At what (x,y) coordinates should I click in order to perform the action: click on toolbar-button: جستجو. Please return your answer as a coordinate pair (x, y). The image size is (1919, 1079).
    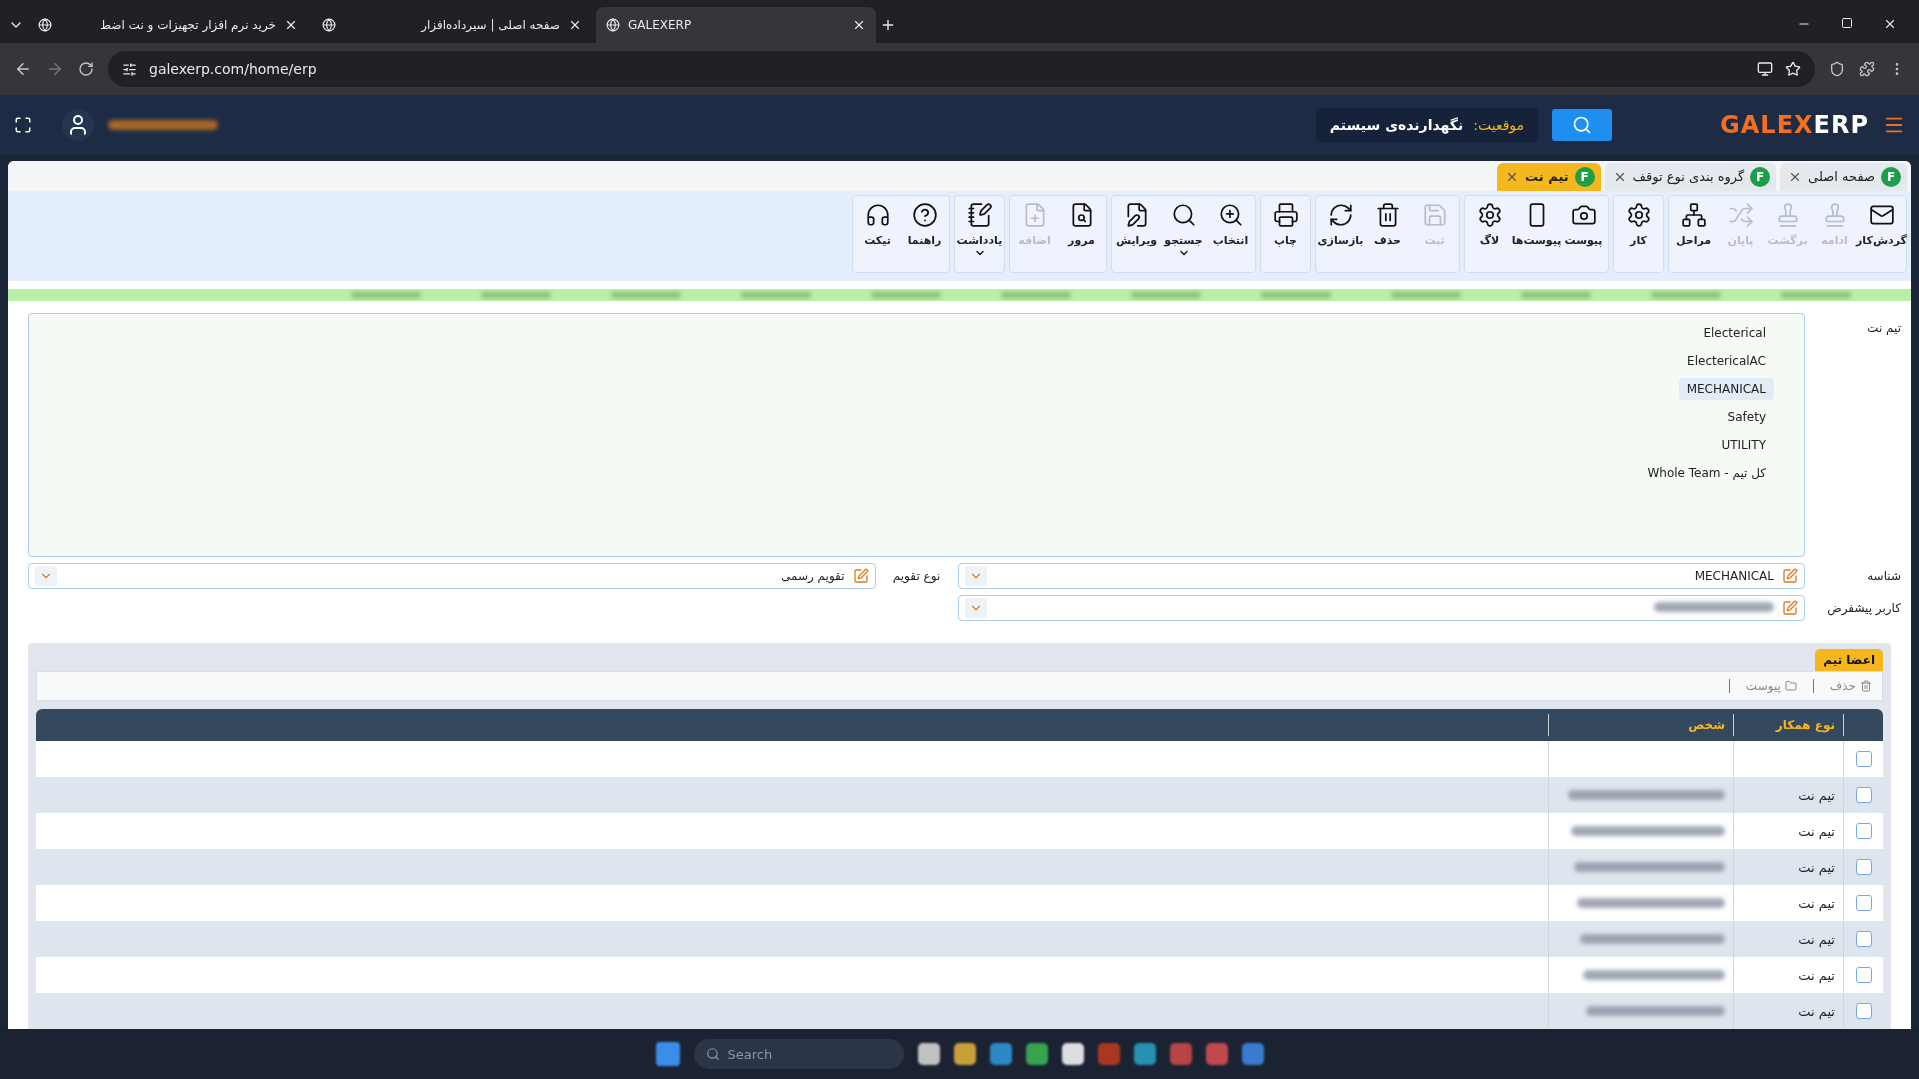
    Looking at the image, I should click on (1183, 233).